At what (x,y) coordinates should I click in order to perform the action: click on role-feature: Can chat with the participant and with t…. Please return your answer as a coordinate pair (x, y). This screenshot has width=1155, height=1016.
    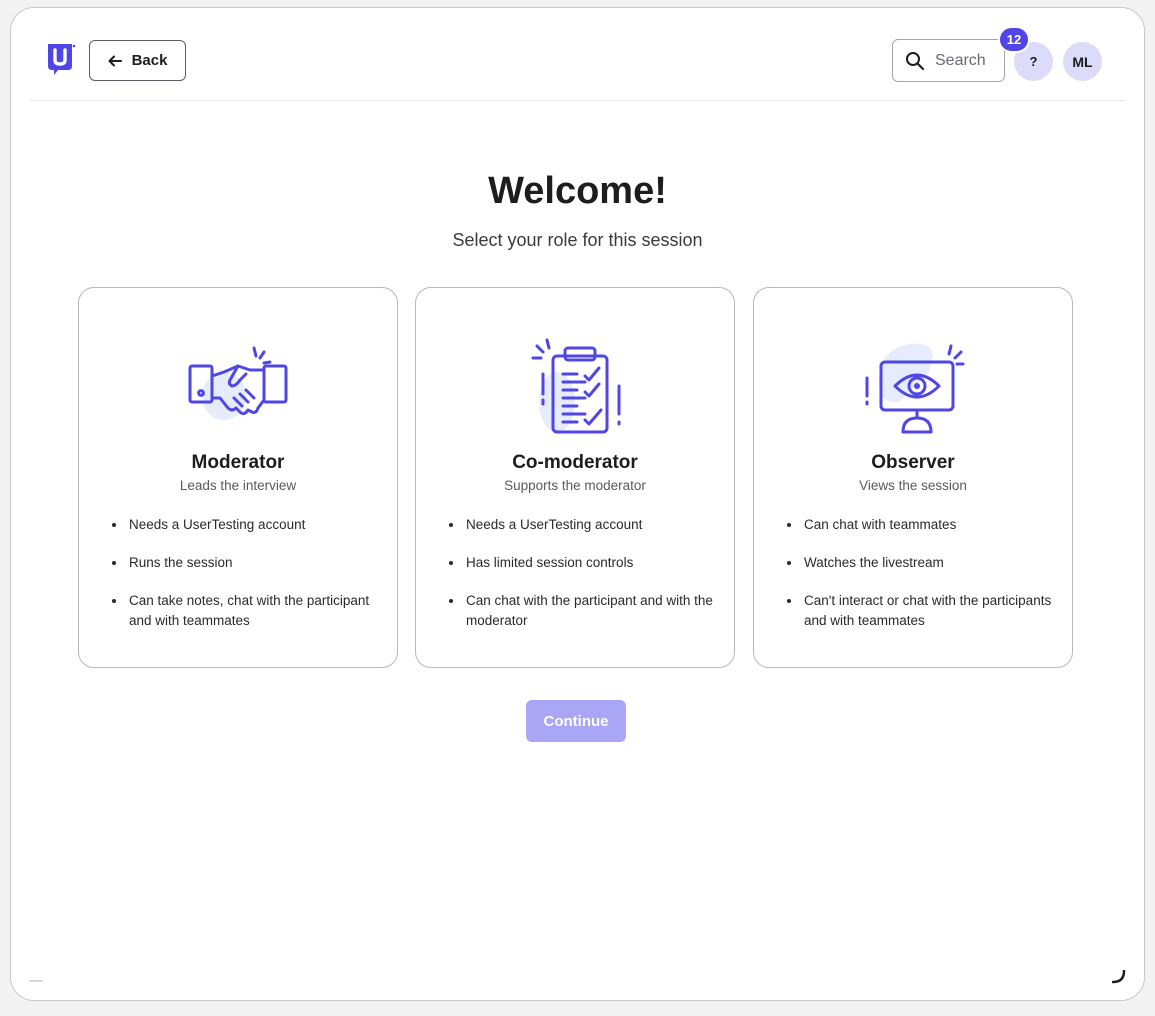
    Looking at the image, I should click on (582, 611).